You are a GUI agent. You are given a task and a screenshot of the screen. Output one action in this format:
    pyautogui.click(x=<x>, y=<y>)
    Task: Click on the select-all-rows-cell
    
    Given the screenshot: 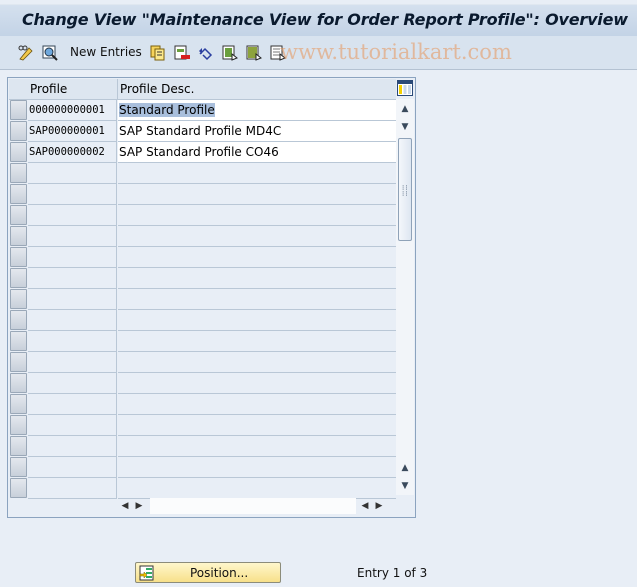 What is the action you would take?
    pyautogui.click(x=18, y=89)
    